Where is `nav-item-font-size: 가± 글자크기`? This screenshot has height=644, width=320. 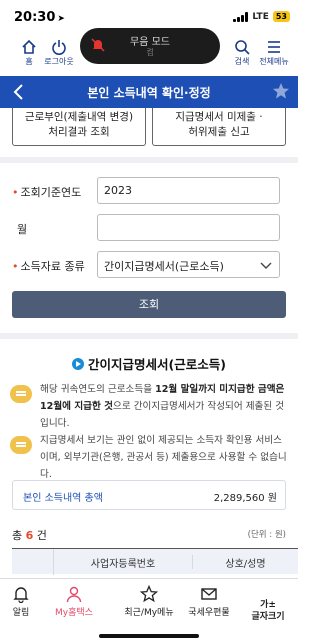
nav-item-font-size: 가± 글자크기 is located at coordinates (268, 605).